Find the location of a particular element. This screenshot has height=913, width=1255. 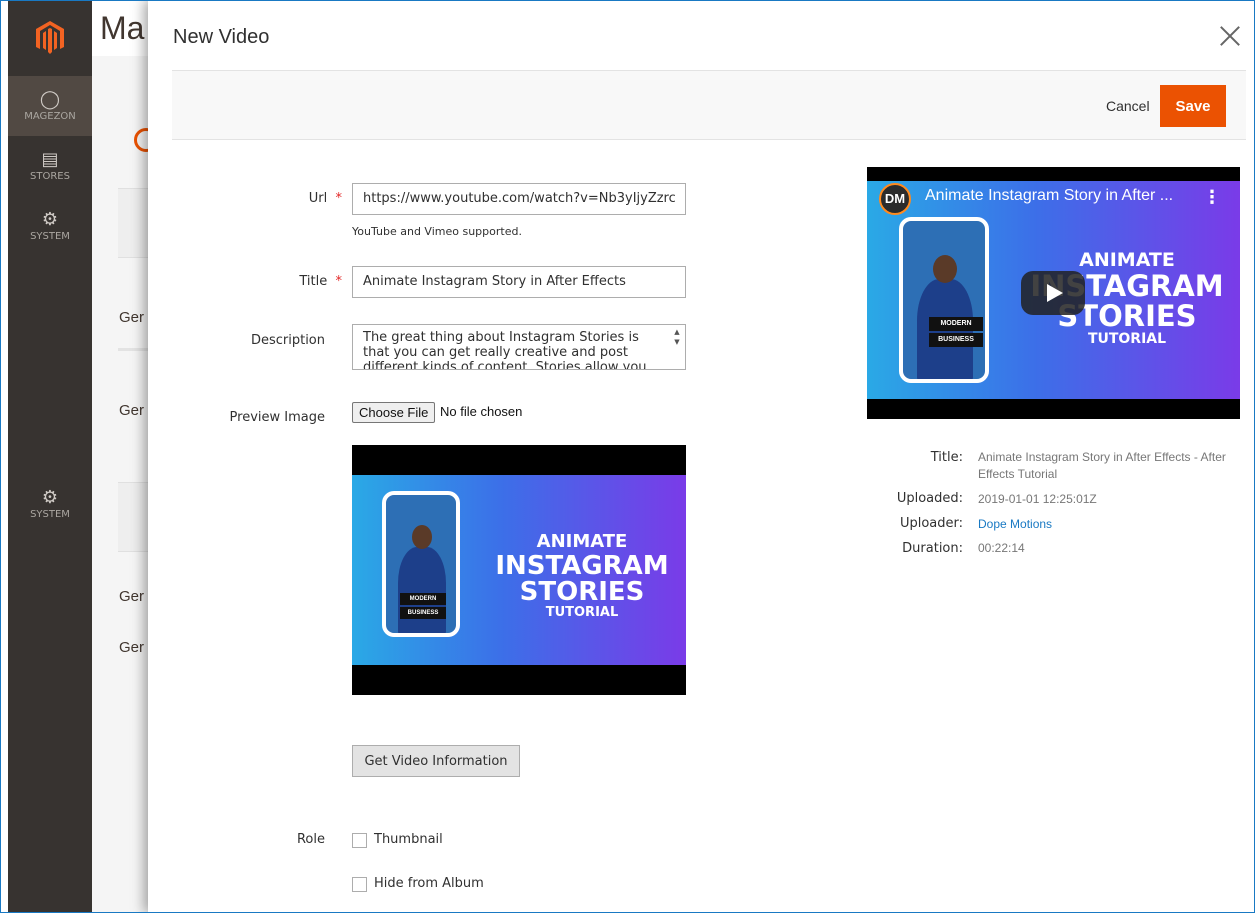

modal-action-bar: Cancel Save is located at coordinates (709, 105).